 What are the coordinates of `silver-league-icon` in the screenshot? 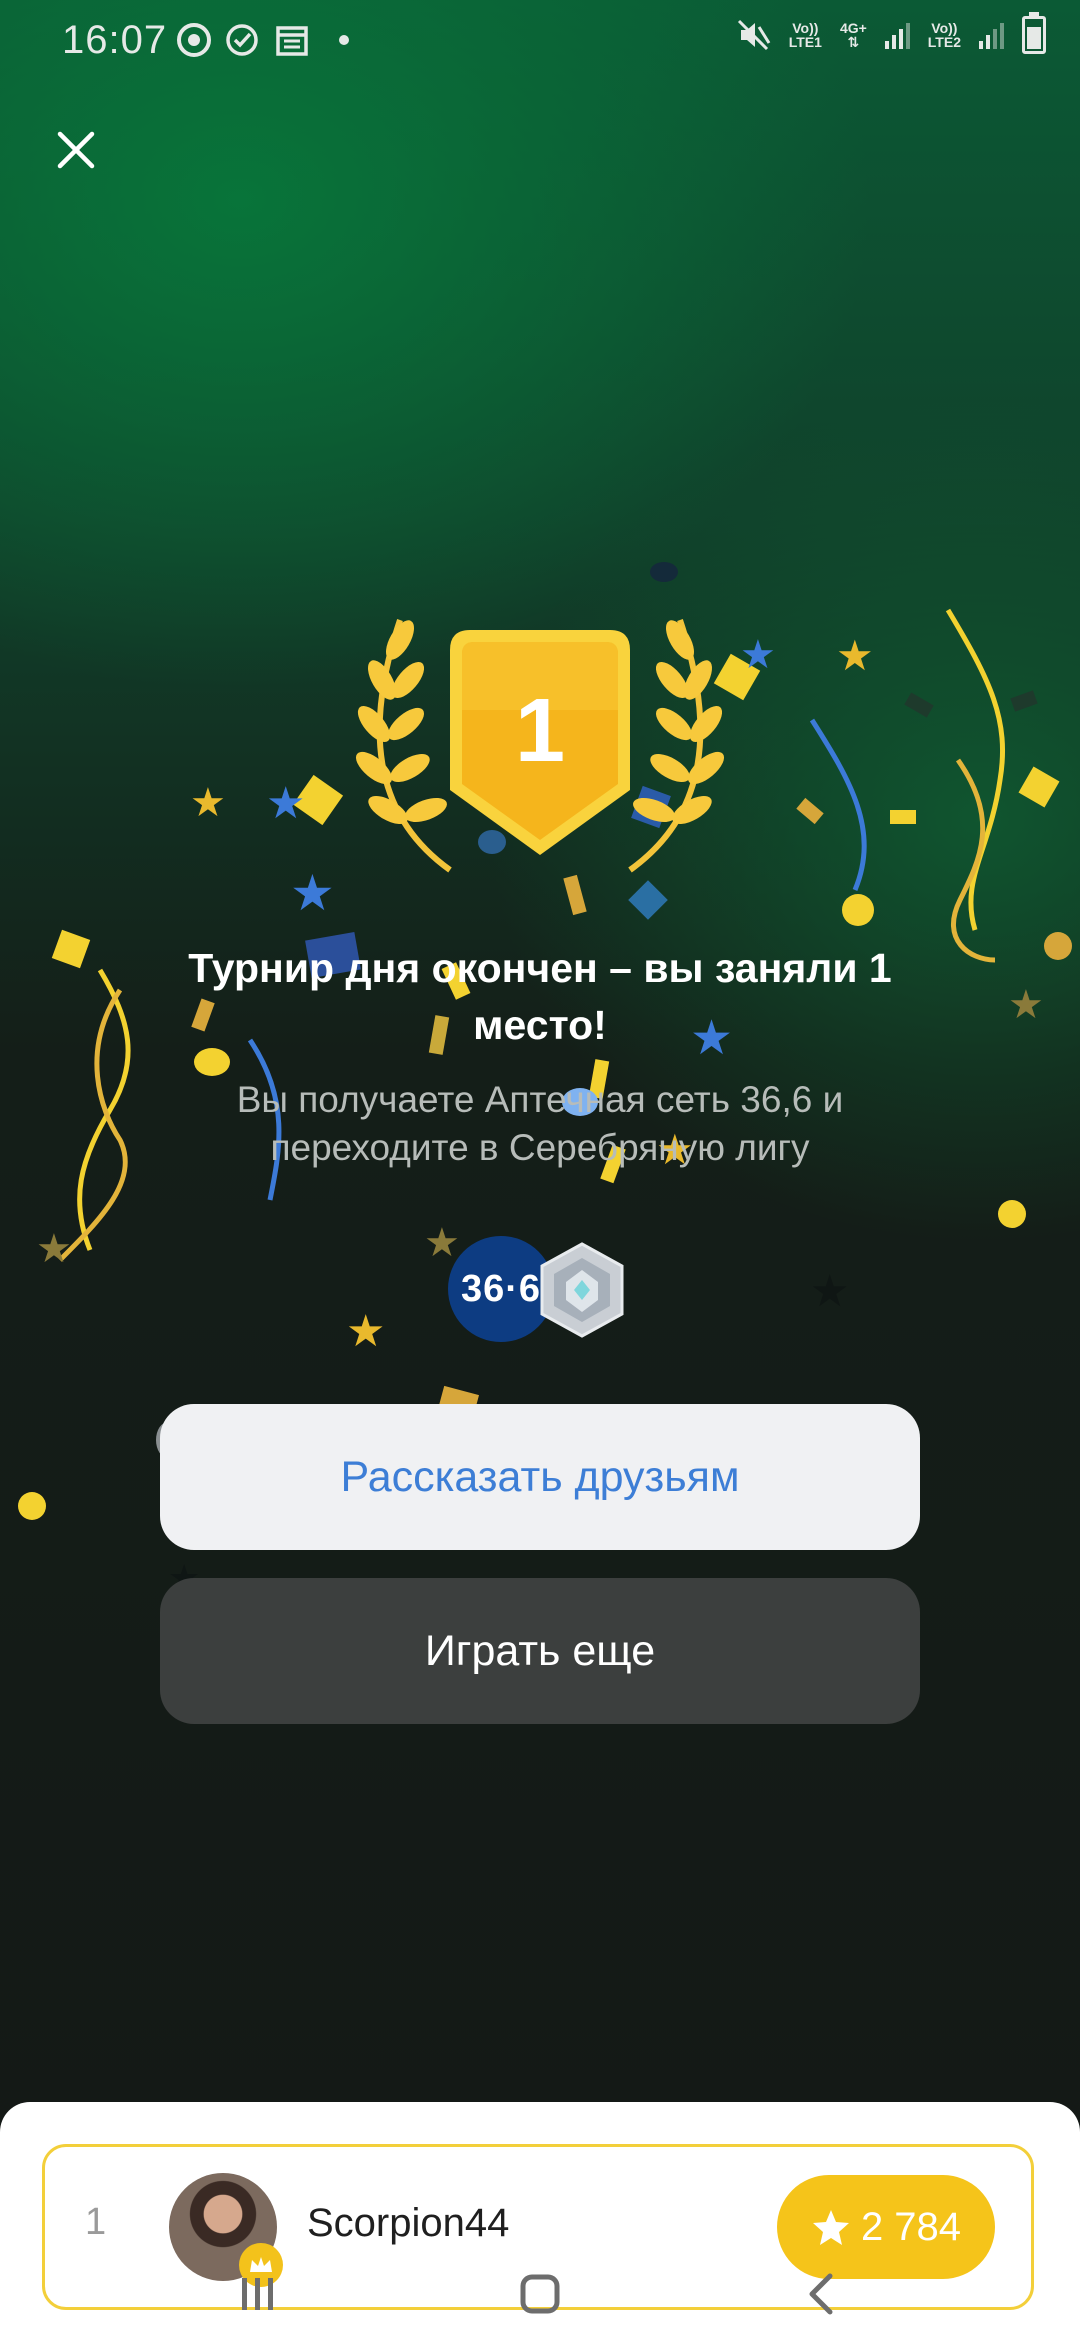 It's located at (582, 1290).